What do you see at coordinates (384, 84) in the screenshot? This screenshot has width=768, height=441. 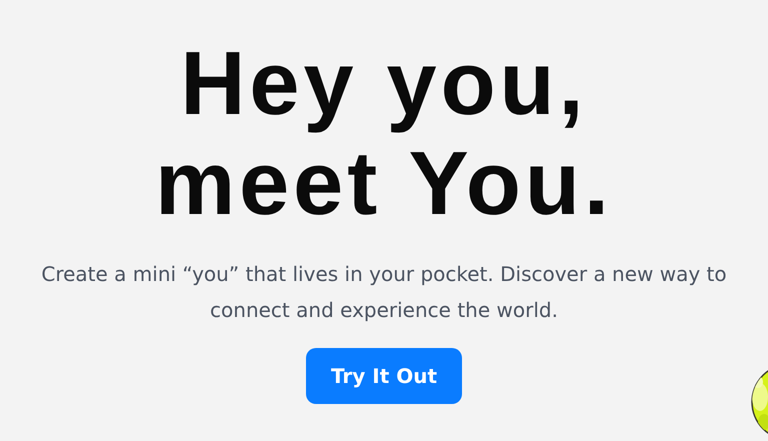 I see `headline: Hey you,` at bounding box center [384, 84].